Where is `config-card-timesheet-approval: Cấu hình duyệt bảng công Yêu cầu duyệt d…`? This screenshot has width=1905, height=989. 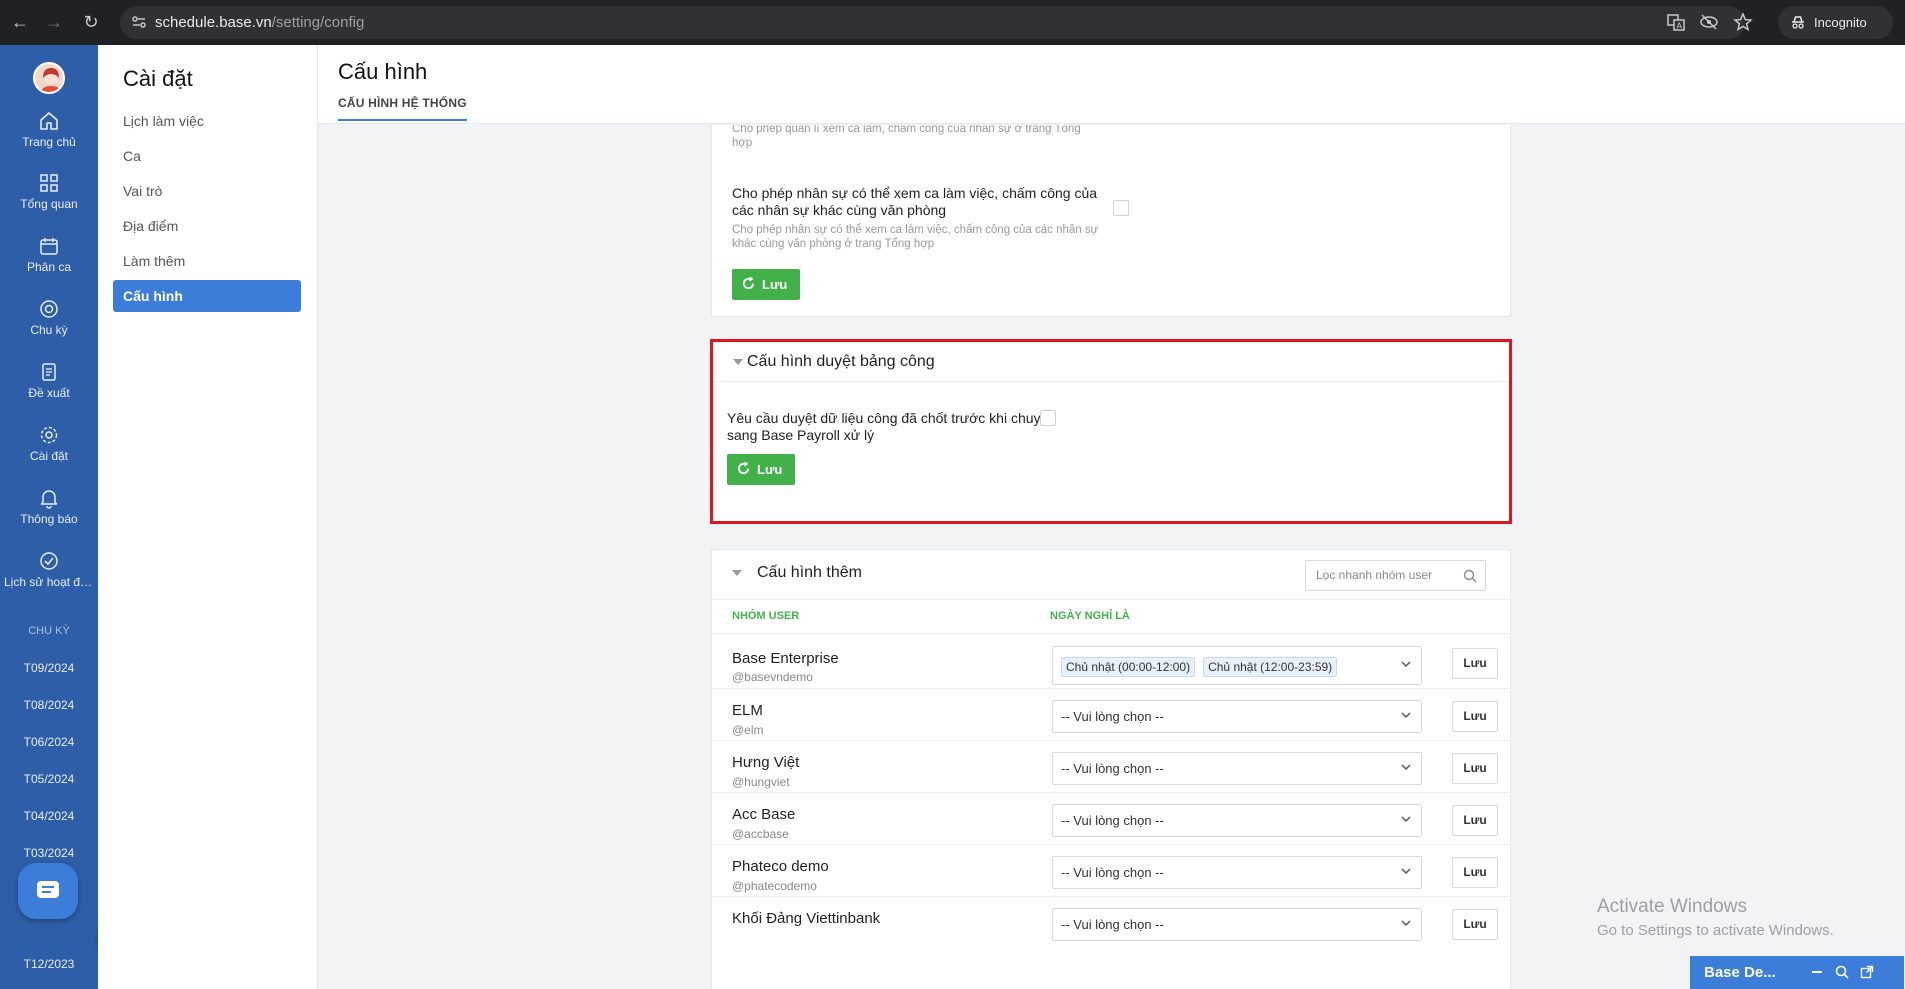 config-card-timesheet-approval: Cấu hình duyệt bảng công Yêu cầu duyệt d… is located at coordinates (1111, 431).